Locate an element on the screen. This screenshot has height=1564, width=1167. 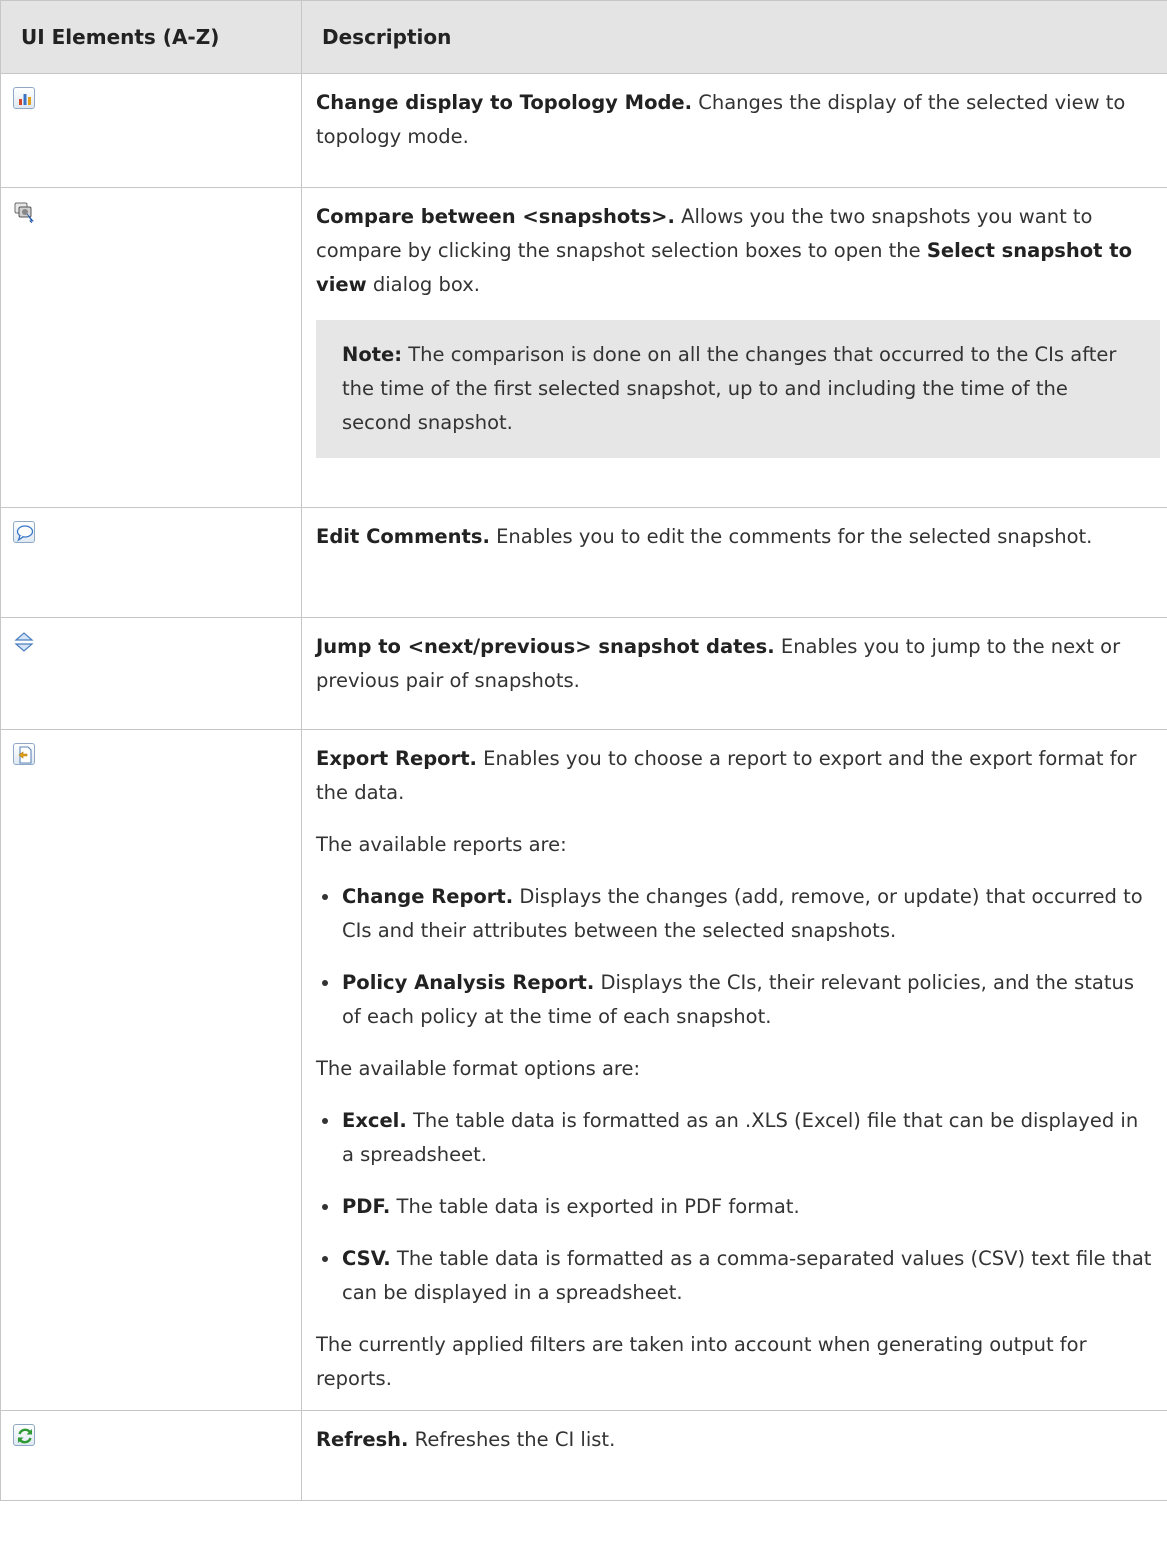
compare-snapshots-icon is located at coordinates (24, 212).